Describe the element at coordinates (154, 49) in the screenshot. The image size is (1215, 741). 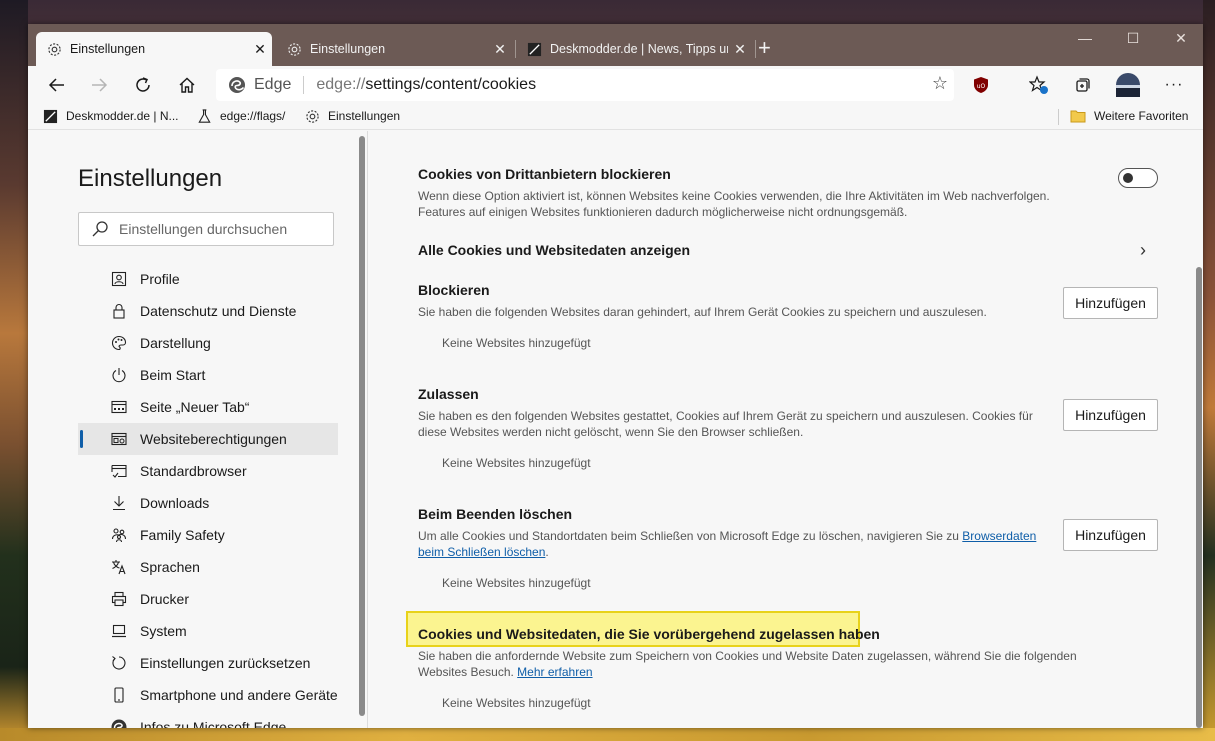
I see `tab-settings-active: Einstellungen ✕` at that location.